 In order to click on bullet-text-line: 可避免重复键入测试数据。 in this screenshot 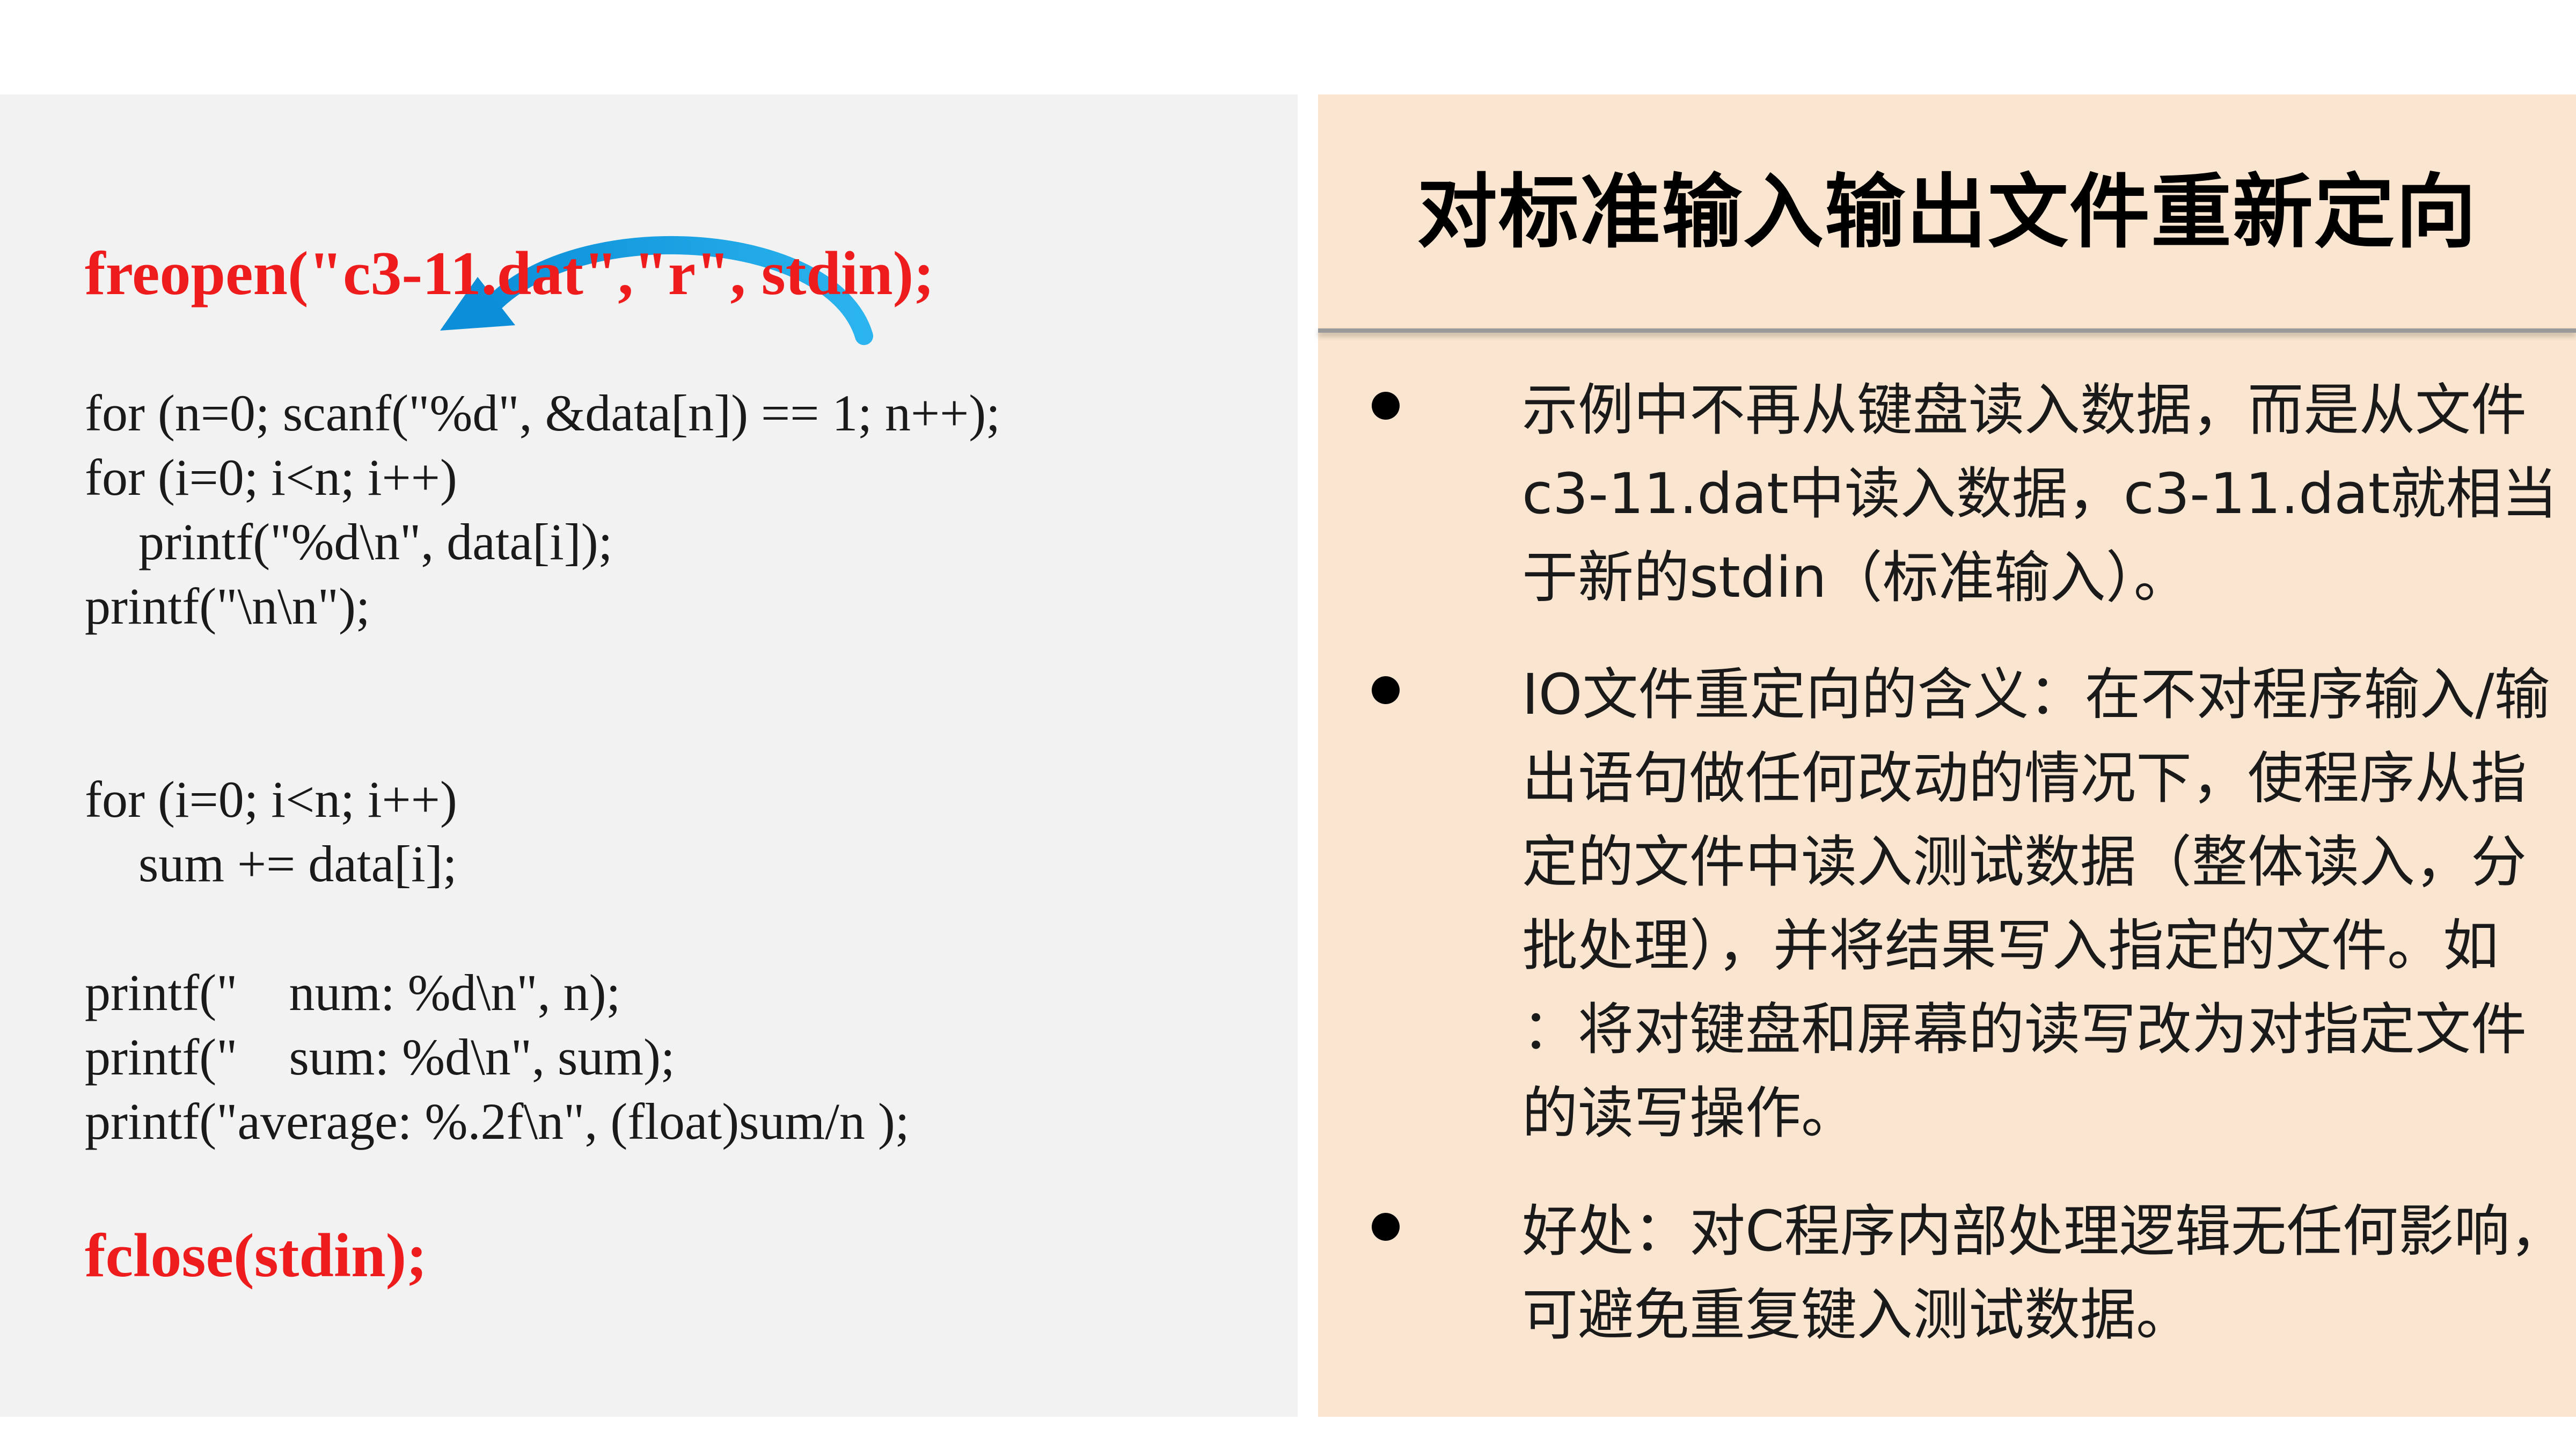, I will do `click(1857, 1315)`.